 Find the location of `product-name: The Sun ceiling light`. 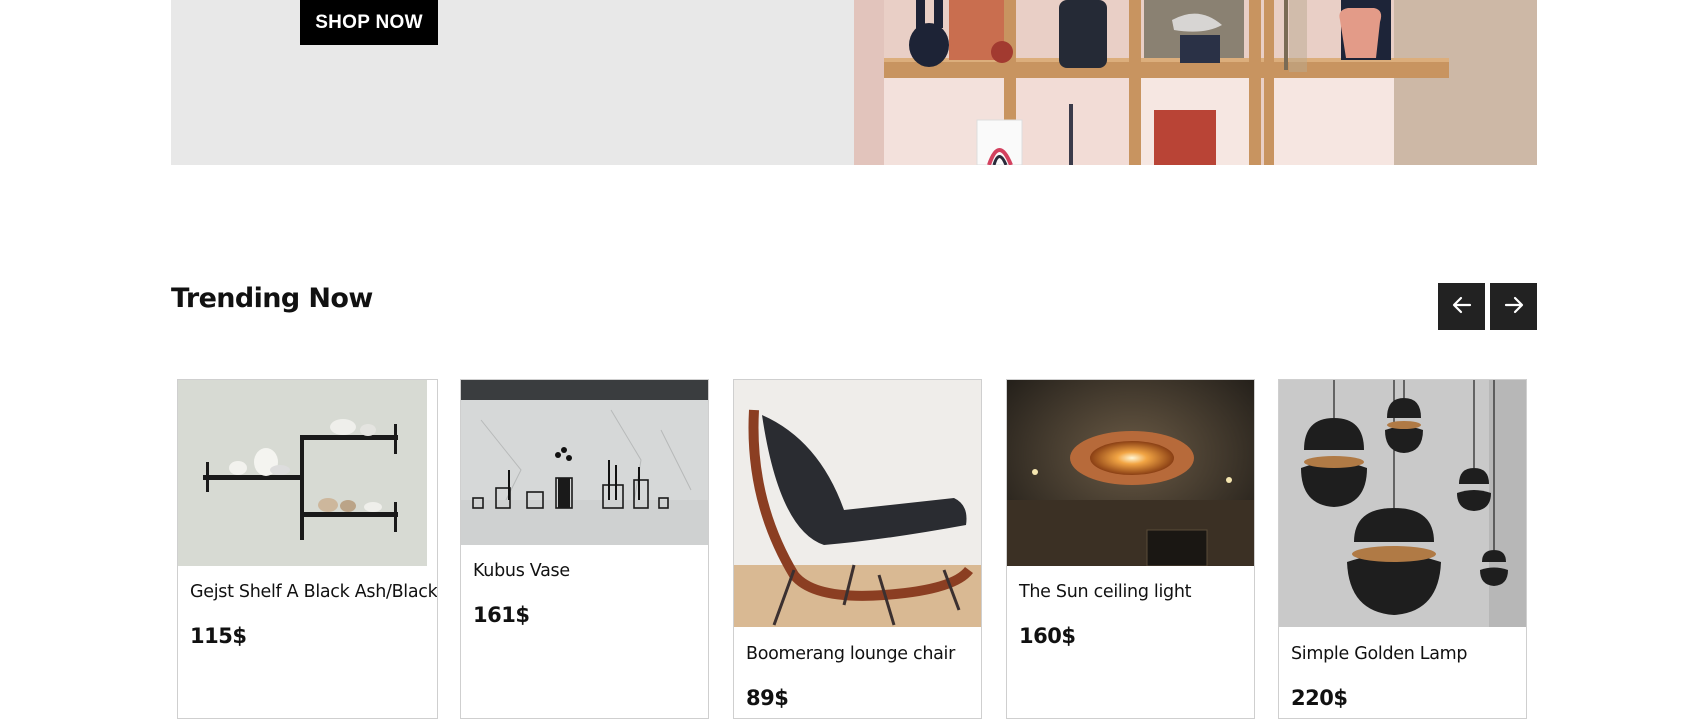

product-name: The Sun ceiling light is located at coordinates (1105, 592).